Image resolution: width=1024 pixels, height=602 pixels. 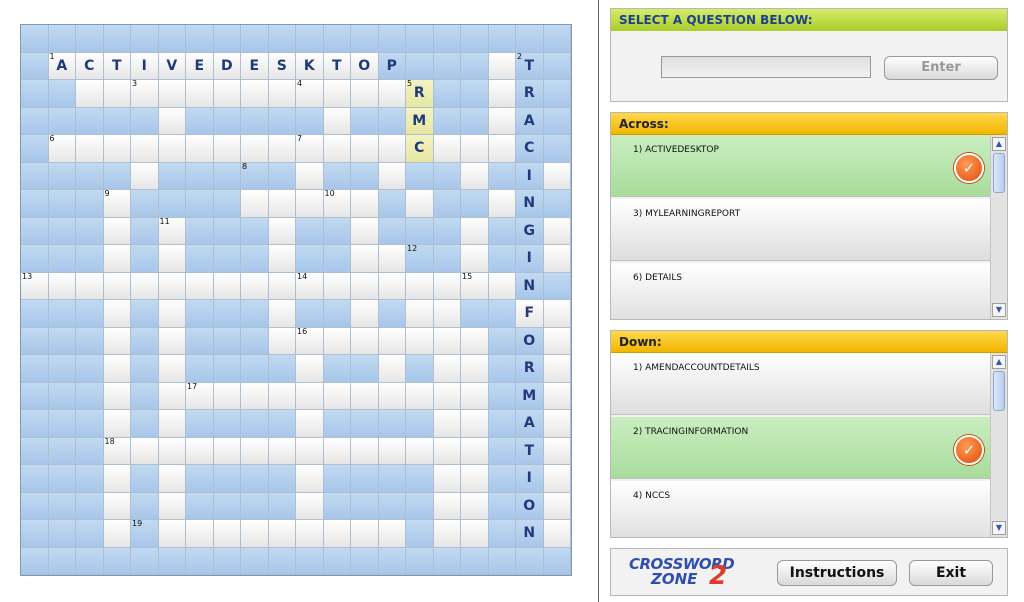 I want to click on grid-cell-white: 16, so click(x=310, y=341).